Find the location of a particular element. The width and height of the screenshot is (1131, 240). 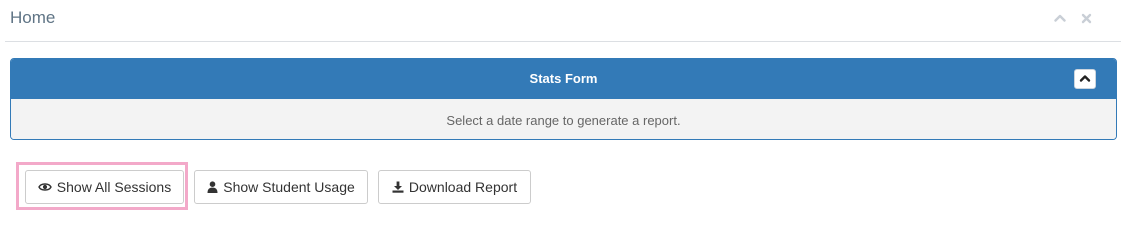

header-divider is located at coordinates (563, 41).